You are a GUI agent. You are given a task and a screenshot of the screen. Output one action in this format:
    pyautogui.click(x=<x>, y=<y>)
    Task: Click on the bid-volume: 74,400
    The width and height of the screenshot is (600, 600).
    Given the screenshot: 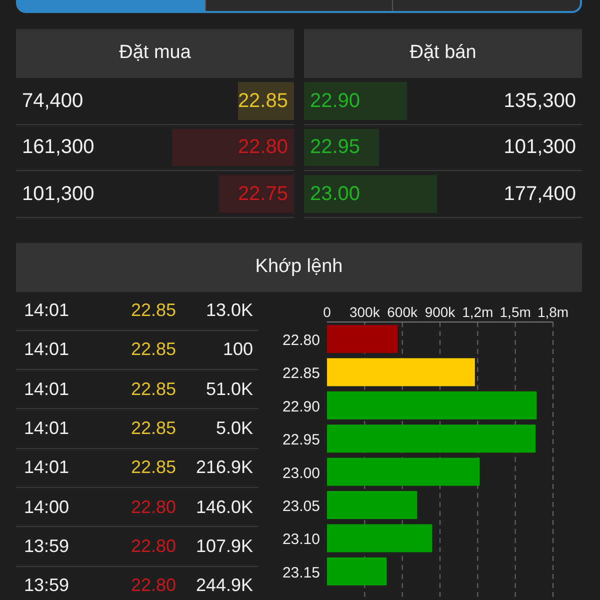 What is the action you would take?
    pyautogui.click(x=52, y=101)
    